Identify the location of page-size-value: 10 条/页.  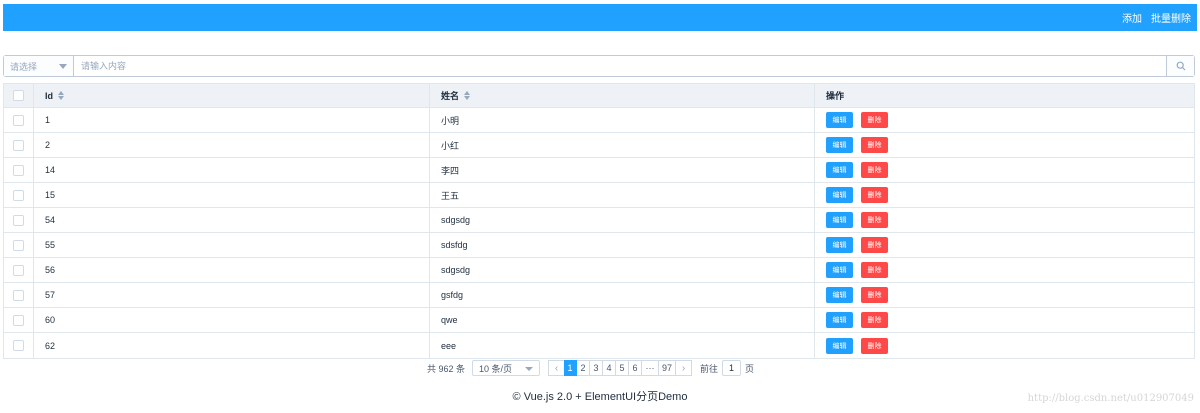
(496, 368).